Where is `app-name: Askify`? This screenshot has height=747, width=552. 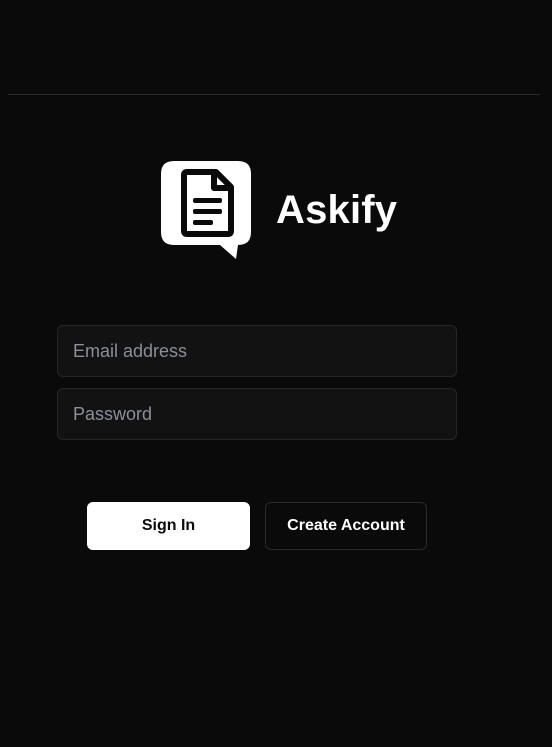
app-name: Askify is located at coordinates (337, 210).